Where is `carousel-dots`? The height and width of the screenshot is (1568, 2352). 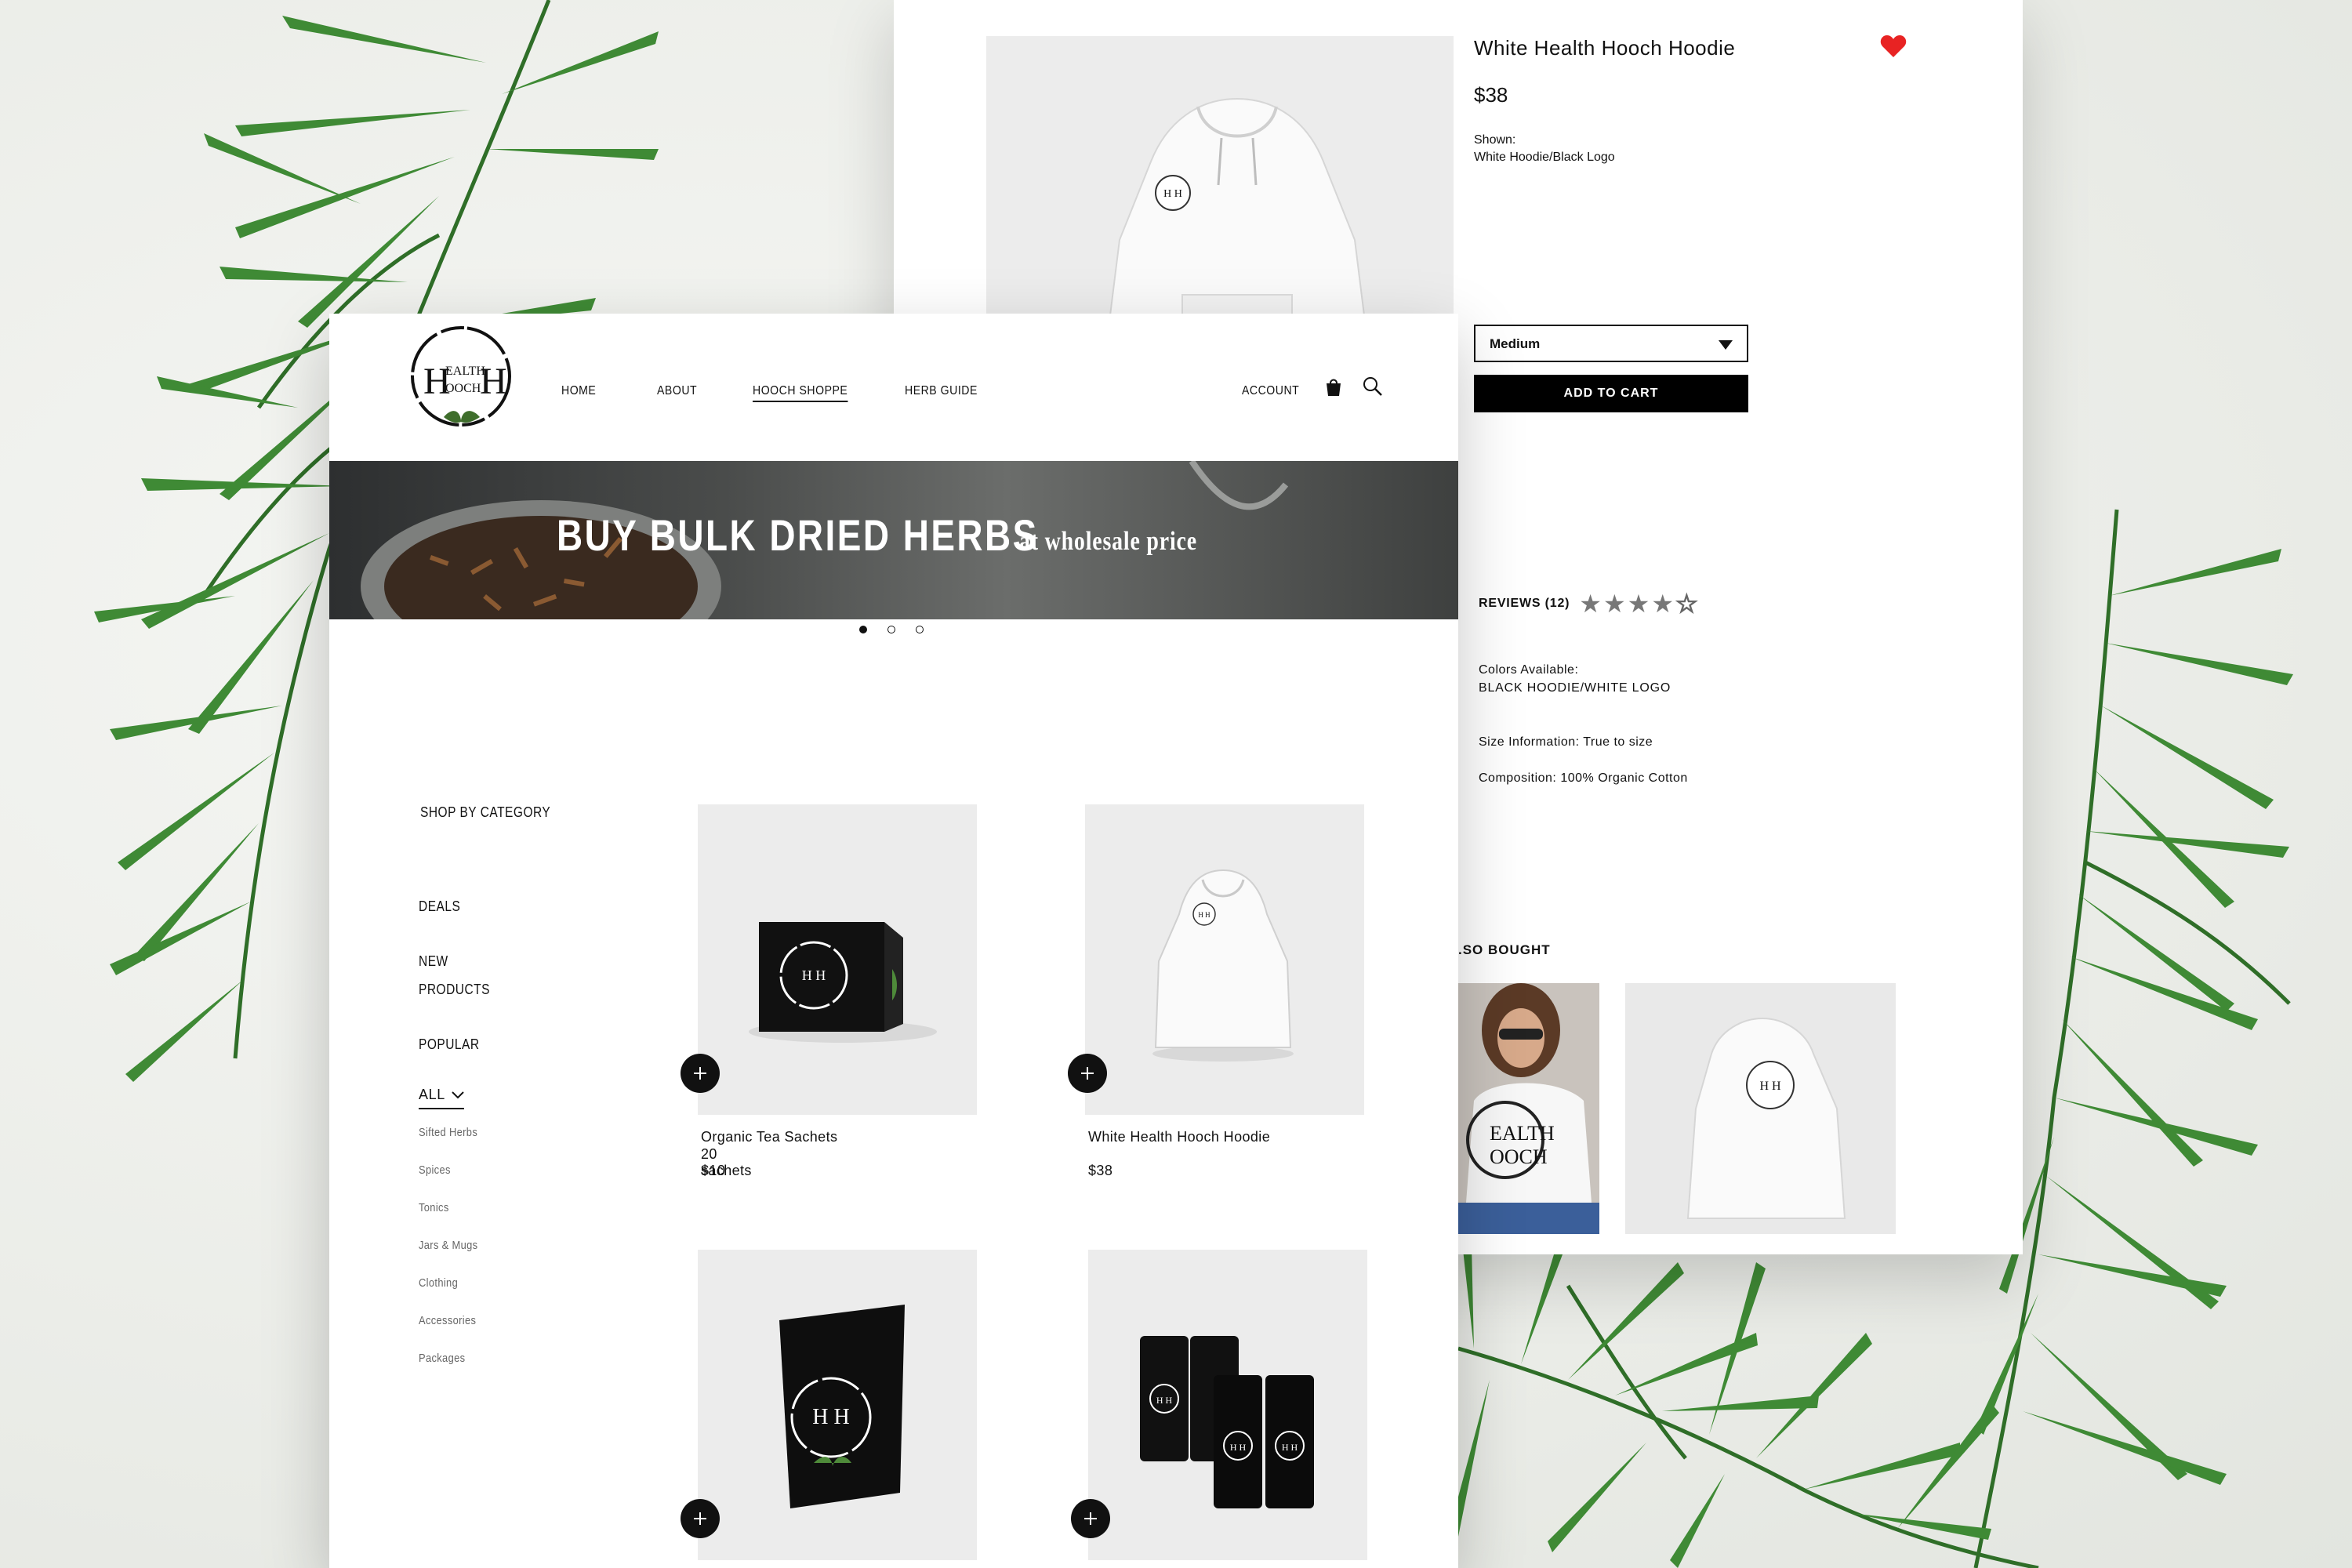
carousel-dots is located at coordinates (891, 629).